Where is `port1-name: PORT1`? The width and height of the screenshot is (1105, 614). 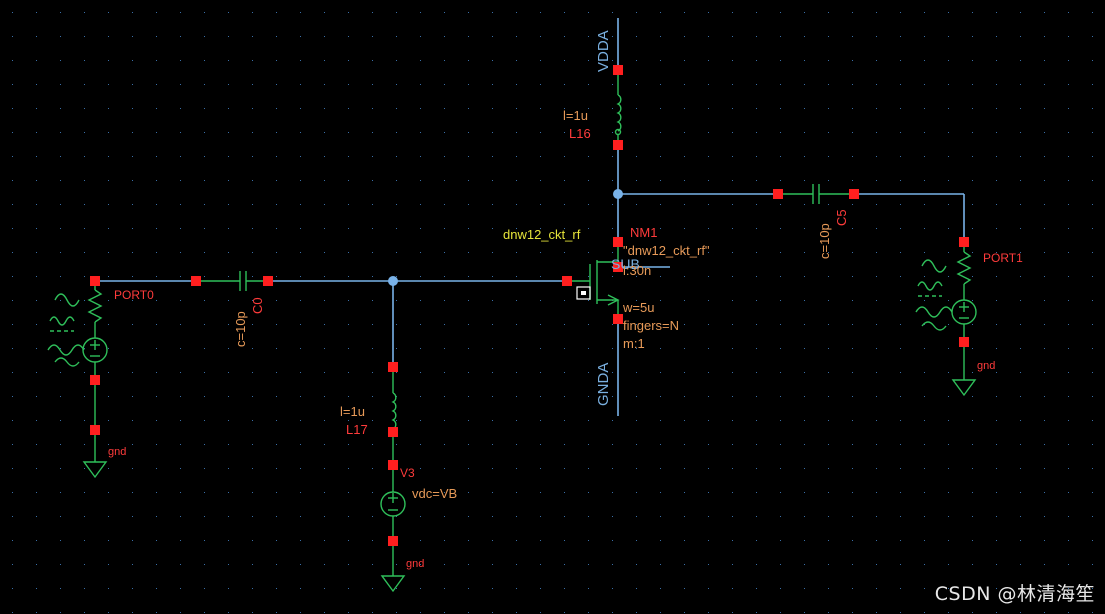
port1-name: PORT1 is located at coordinates (1003, 258).